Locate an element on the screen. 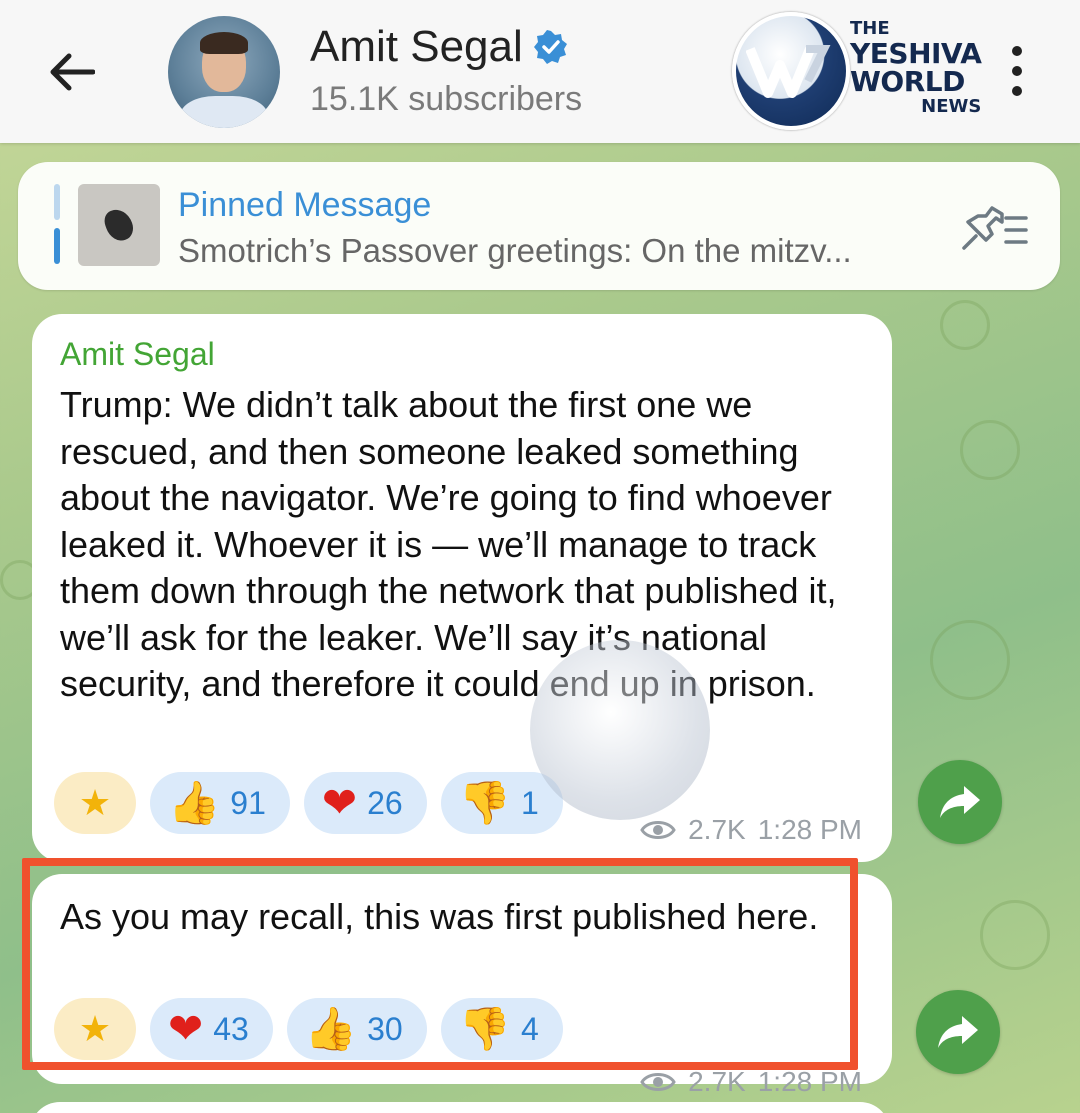  back-button is located at coordinates (72, 72).